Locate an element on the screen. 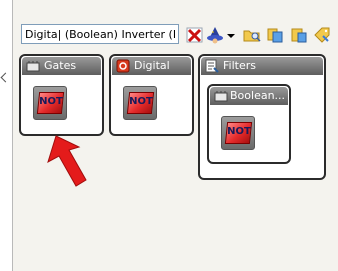 This screenshot has height=271, width=338. annotation-arrow-icon is located at coordinates (67, 161).